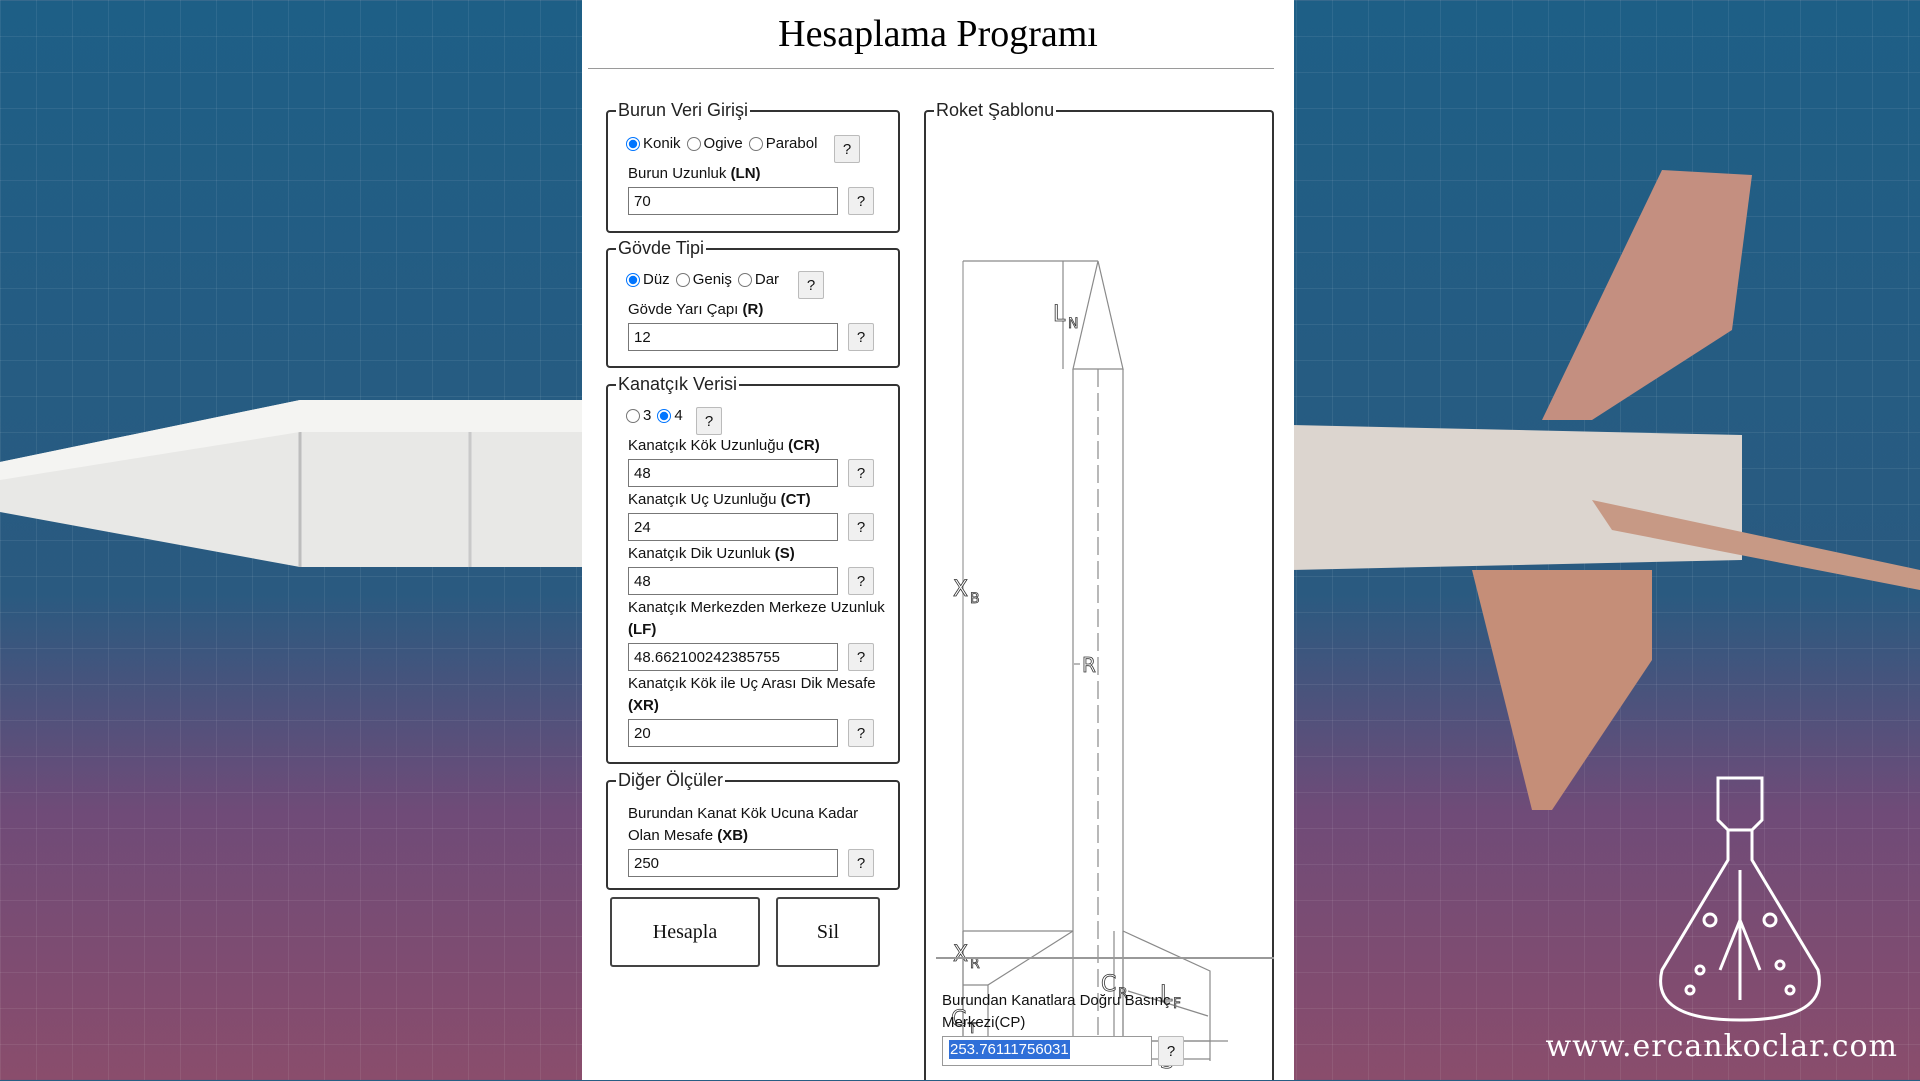 Image resolution: width=1920 pixels, height=1081 pixels. What do you see at coordinates (1010, 1022) in the screenshot?
I see `label-abbr: (CP)` at bounding box center [1010, 1022].